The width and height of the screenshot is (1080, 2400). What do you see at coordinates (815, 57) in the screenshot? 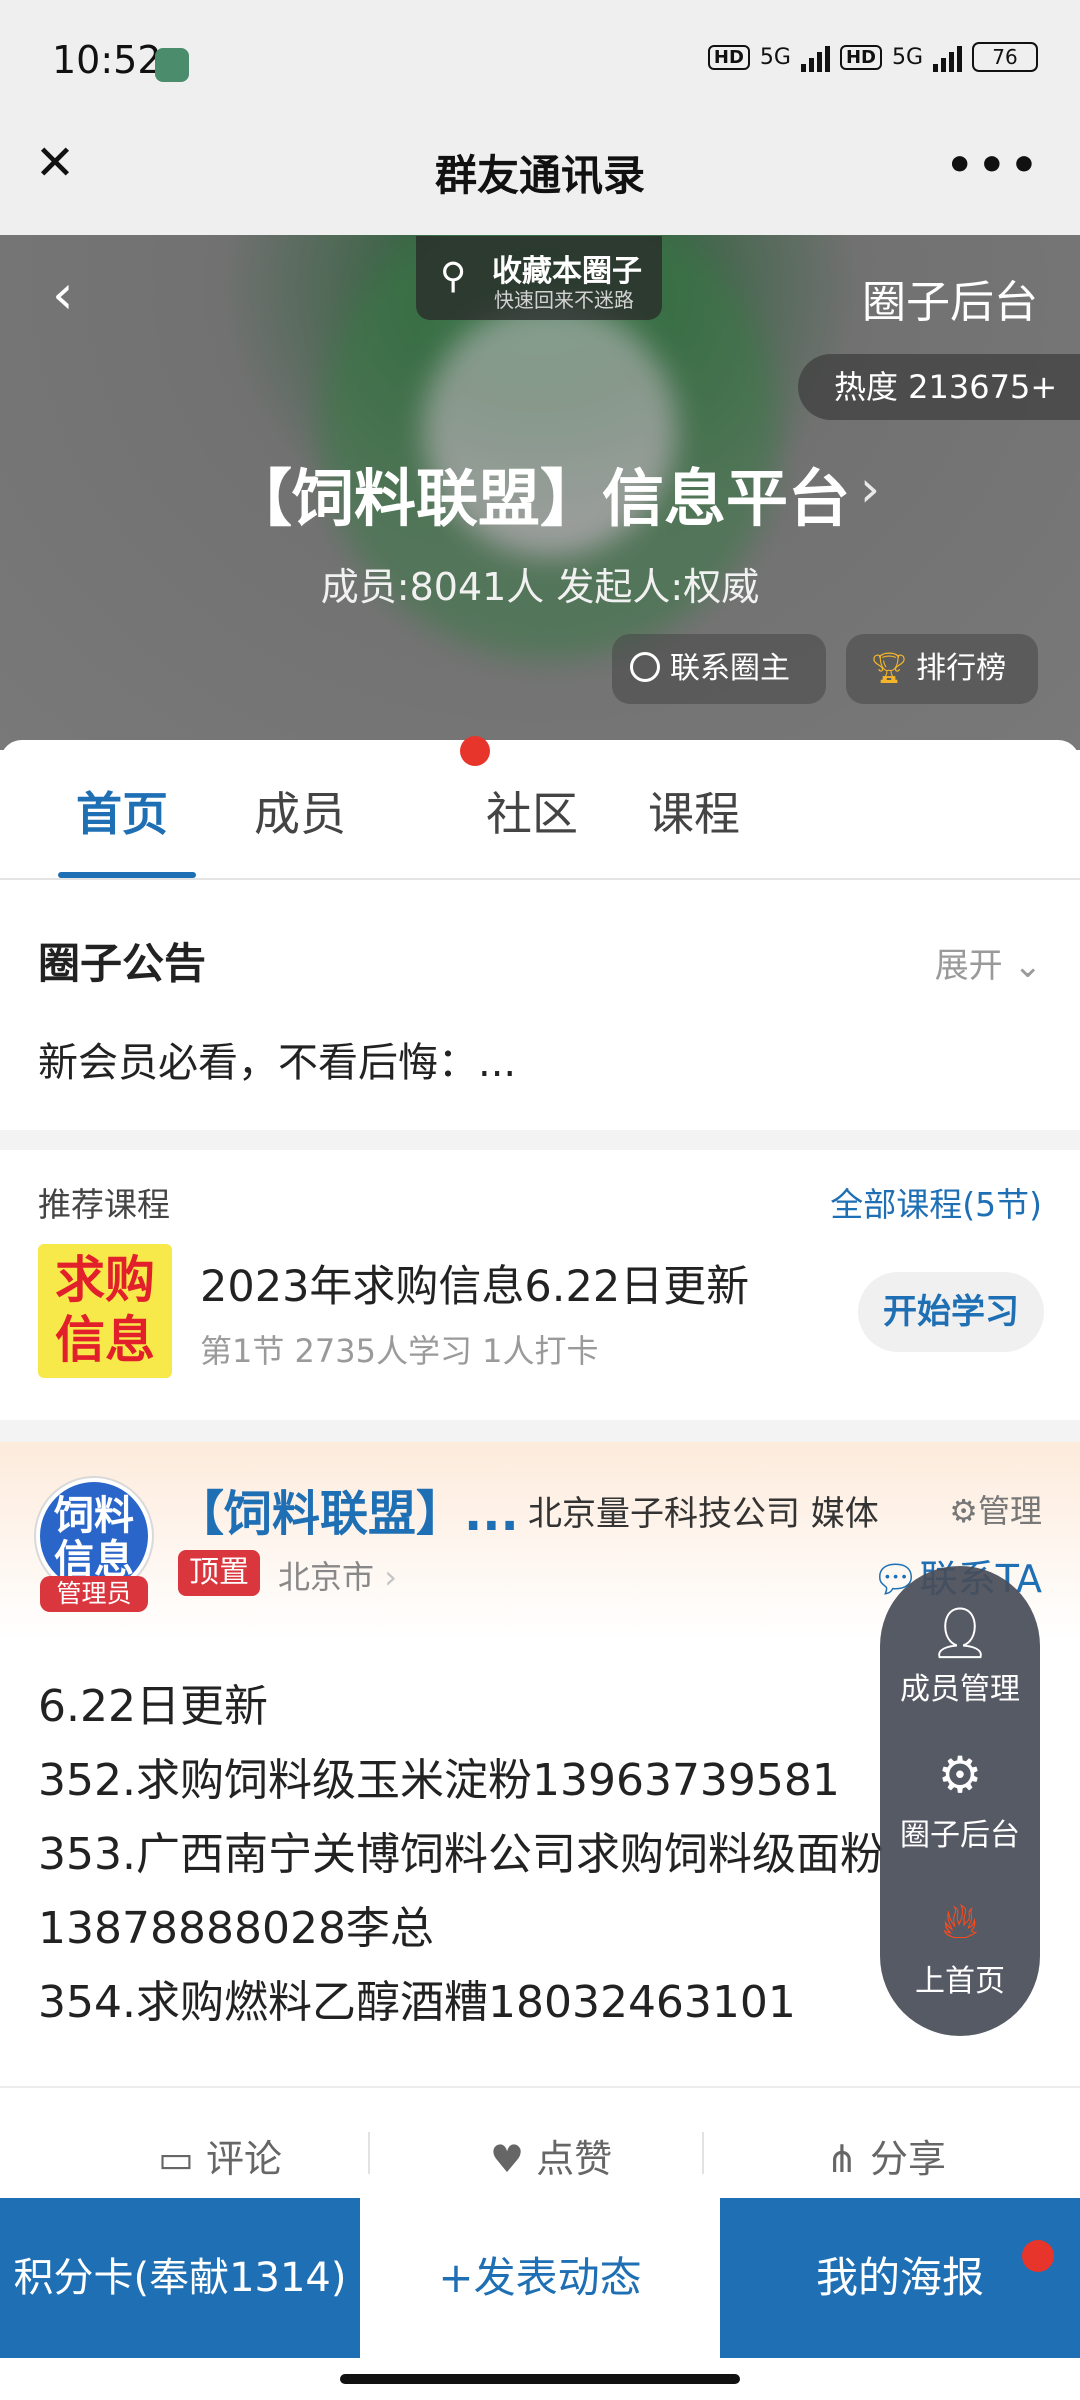
I see `signal-icon` at bounding box center [815, 57].